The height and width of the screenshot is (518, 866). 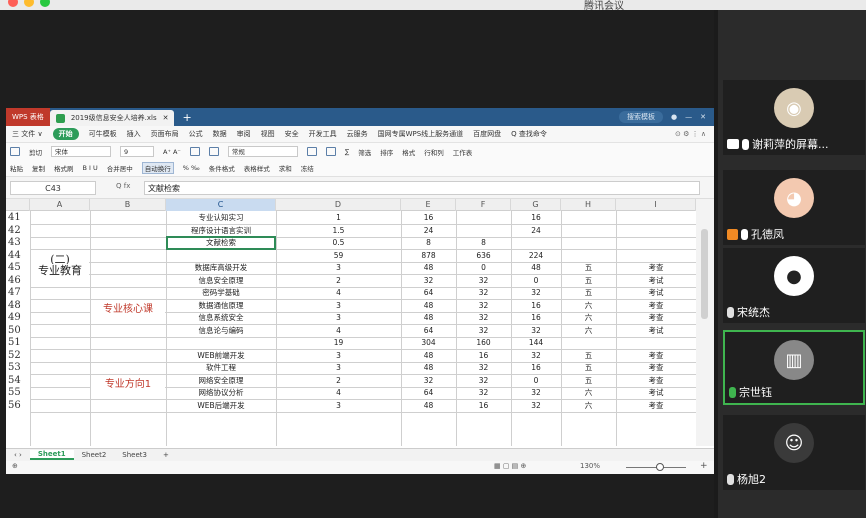 What do you see at coordinates (134, 455) in the screenshot?
I see `sheet-tab-sheet3: Sheet3` at bounding box center [134, 455].